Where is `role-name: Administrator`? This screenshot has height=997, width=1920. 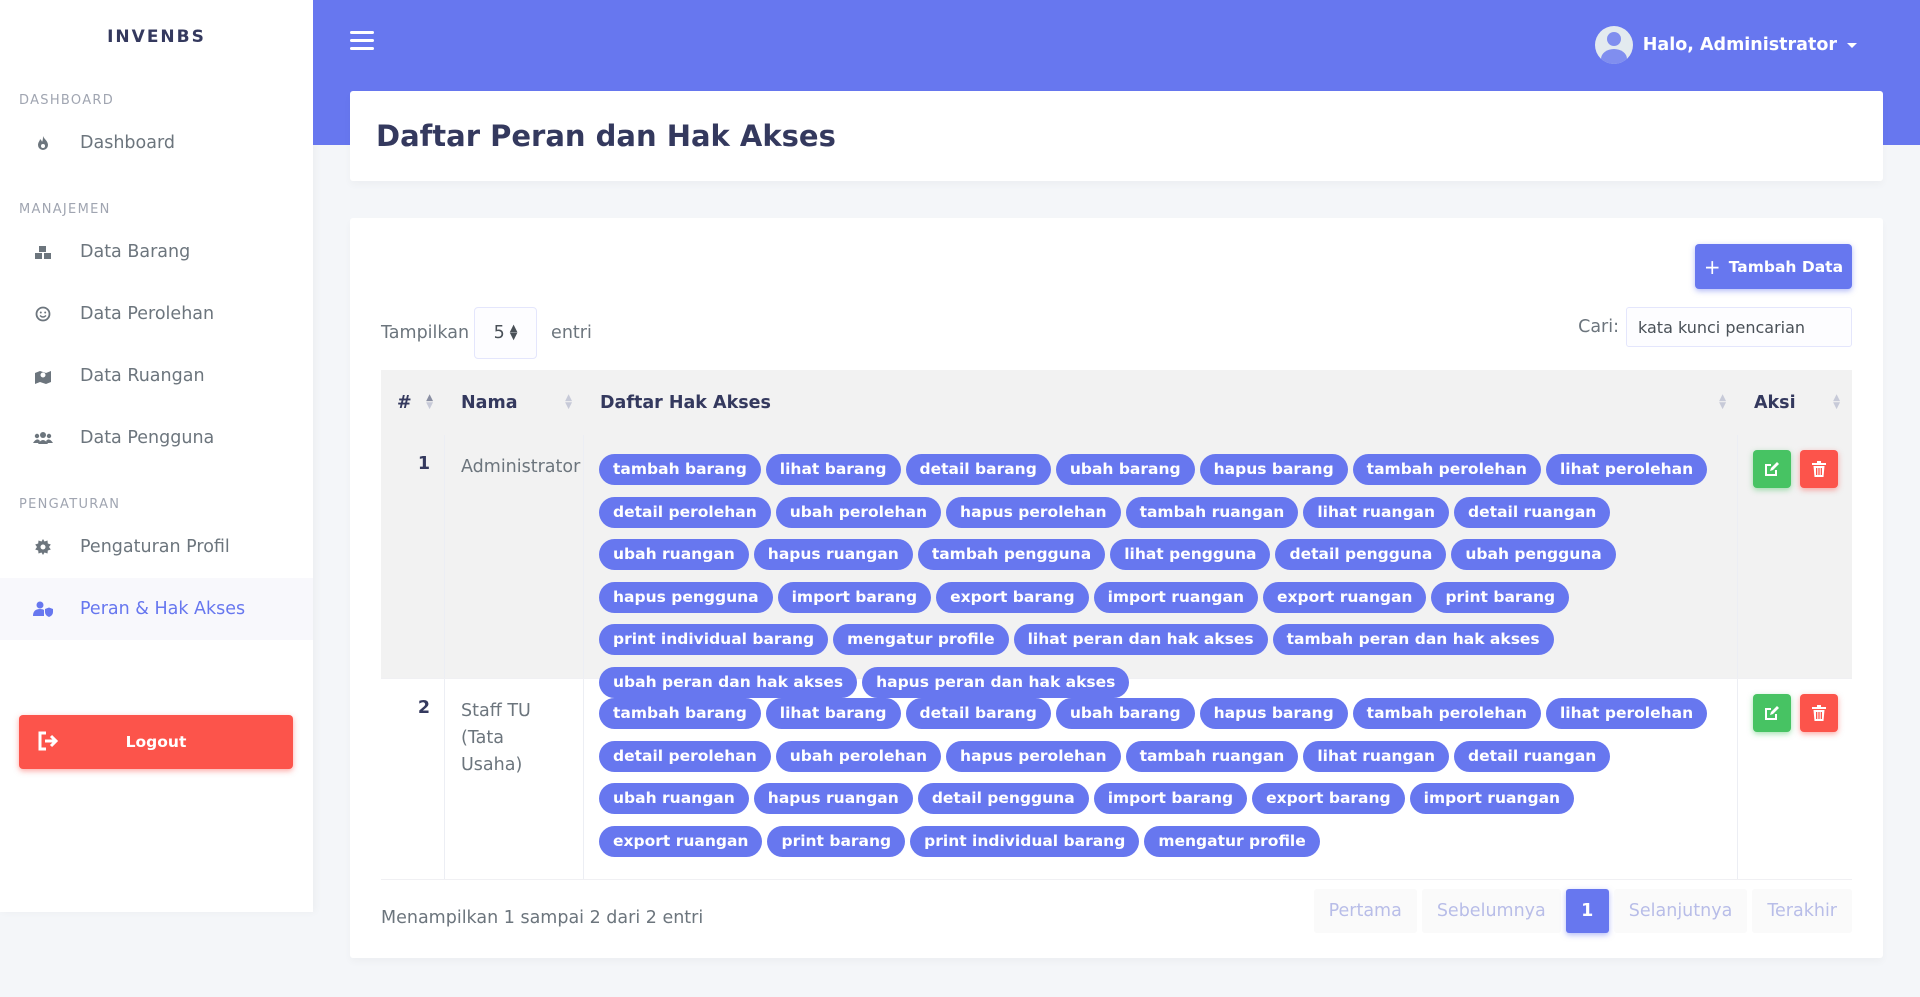 role-name: Administrator is located at coordinates (514, 556).